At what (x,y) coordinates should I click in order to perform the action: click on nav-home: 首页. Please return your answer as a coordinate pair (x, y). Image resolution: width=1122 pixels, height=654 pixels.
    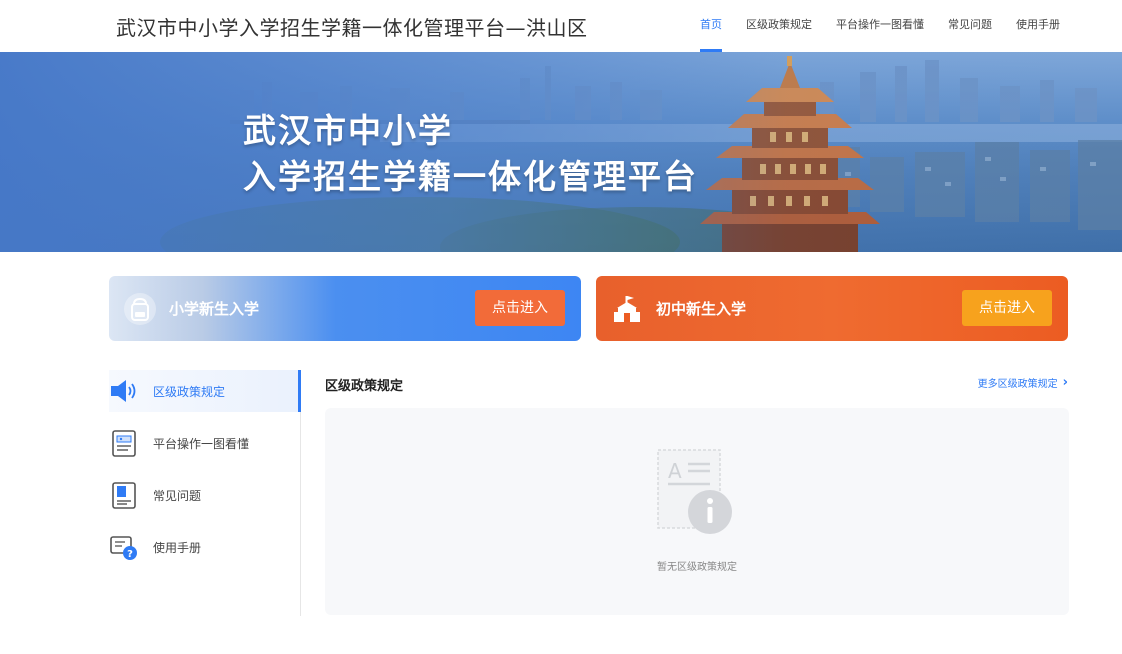
    Looking at the image, I should click on (711, 26).